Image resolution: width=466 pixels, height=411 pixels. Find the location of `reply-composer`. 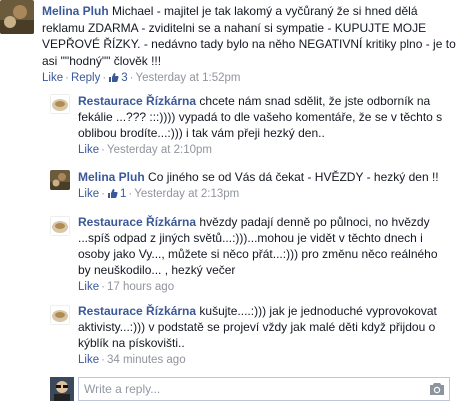

reply-composer is located at coordinates (264, 389).